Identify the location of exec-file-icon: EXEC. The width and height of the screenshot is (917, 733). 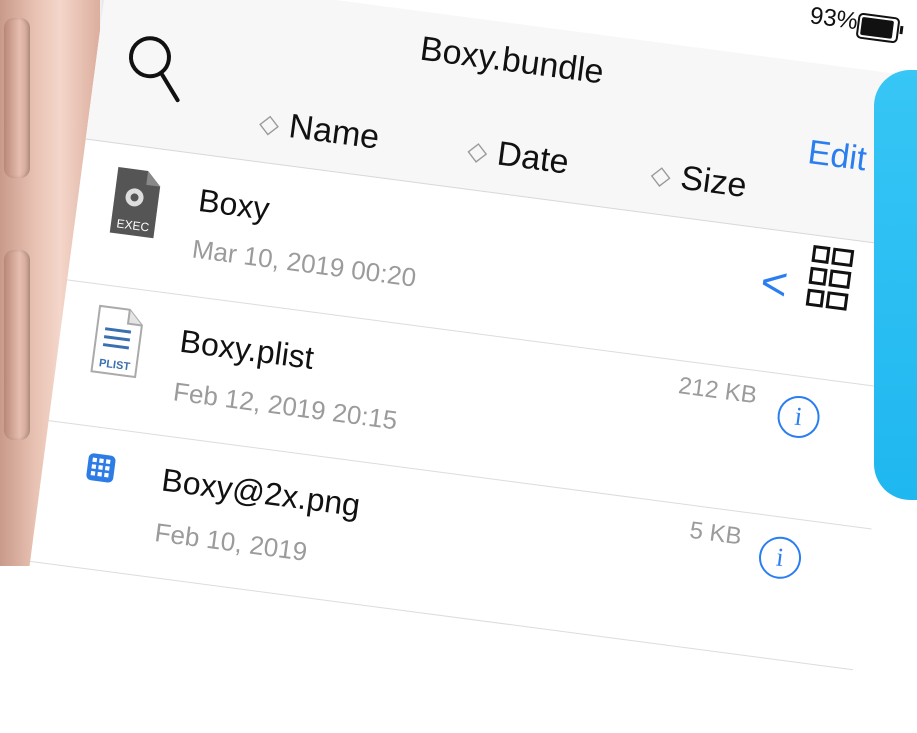
(135, 203).